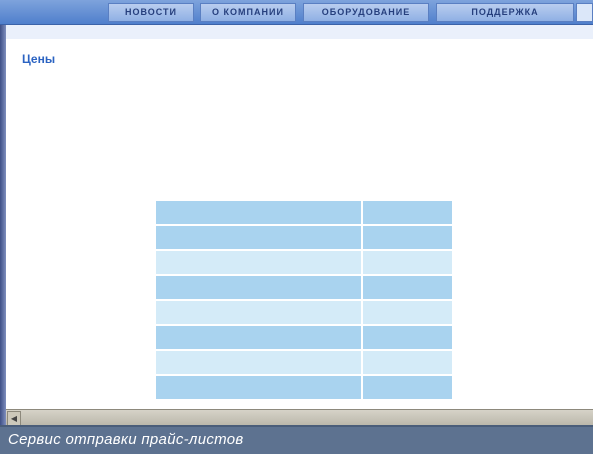 The width and height of the screenshot is (593, 454). I want to click on window-left-border, so click(3, 212).